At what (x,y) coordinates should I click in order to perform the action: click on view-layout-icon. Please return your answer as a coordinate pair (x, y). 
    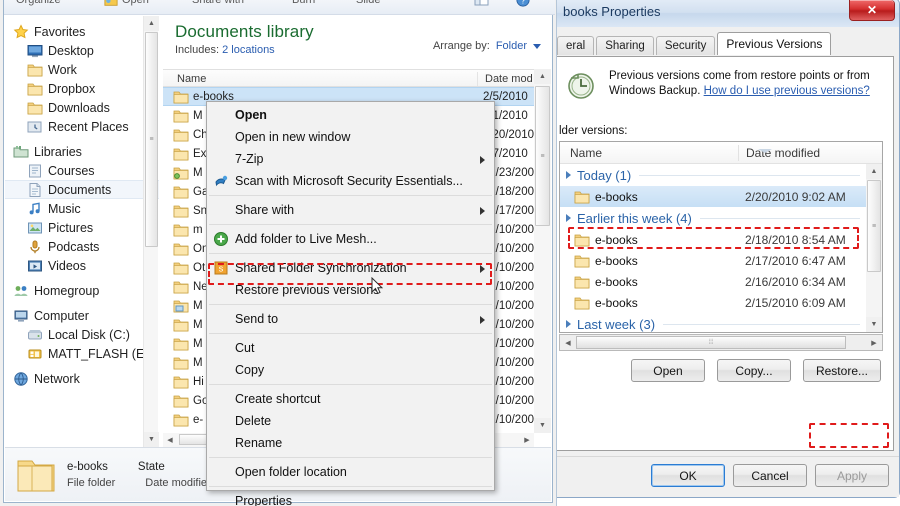
    Looking at the image, I should click on (481, 3).